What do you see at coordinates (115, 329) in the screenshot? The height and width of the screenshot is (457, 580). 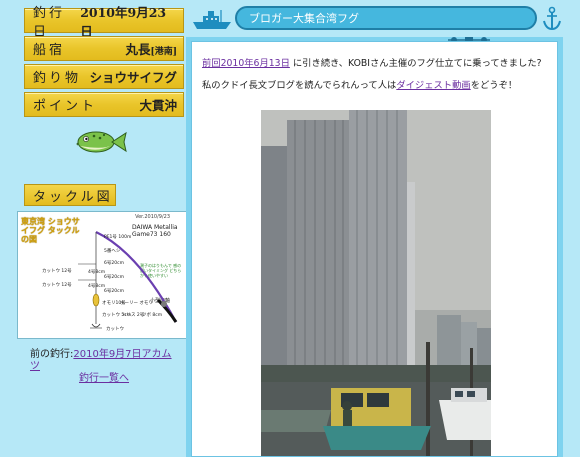 I see `tackle-label-kattou: カットウ` at bounding box center [115, 329].